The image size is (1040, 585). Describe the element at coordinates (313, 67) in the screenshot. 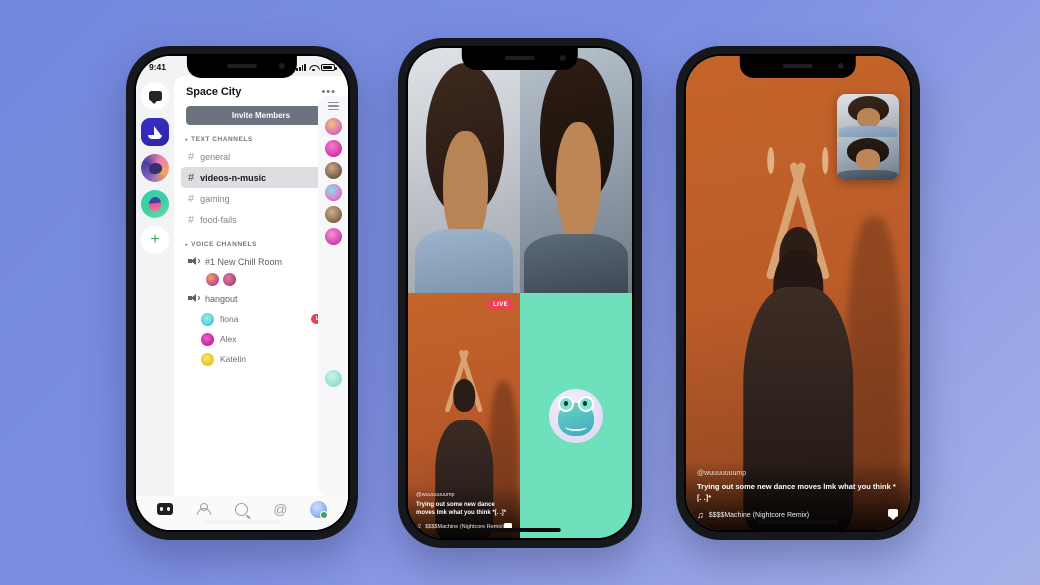

I see `wifi-icon` at that location.